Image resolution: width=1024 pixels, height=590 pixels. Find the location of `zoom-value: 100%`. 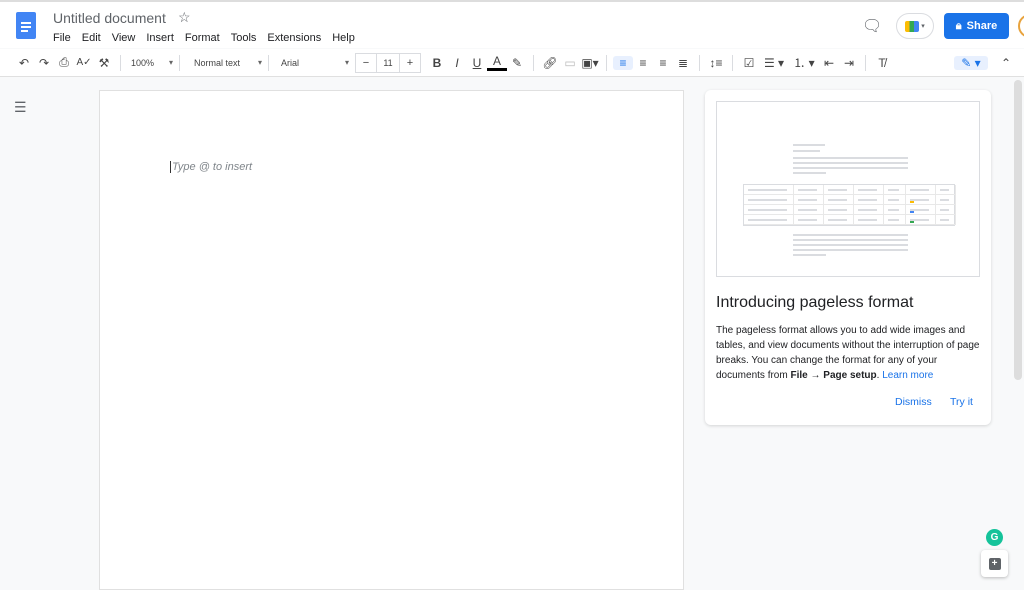

zoom-value: 100% is located at coordinates (143, 62).